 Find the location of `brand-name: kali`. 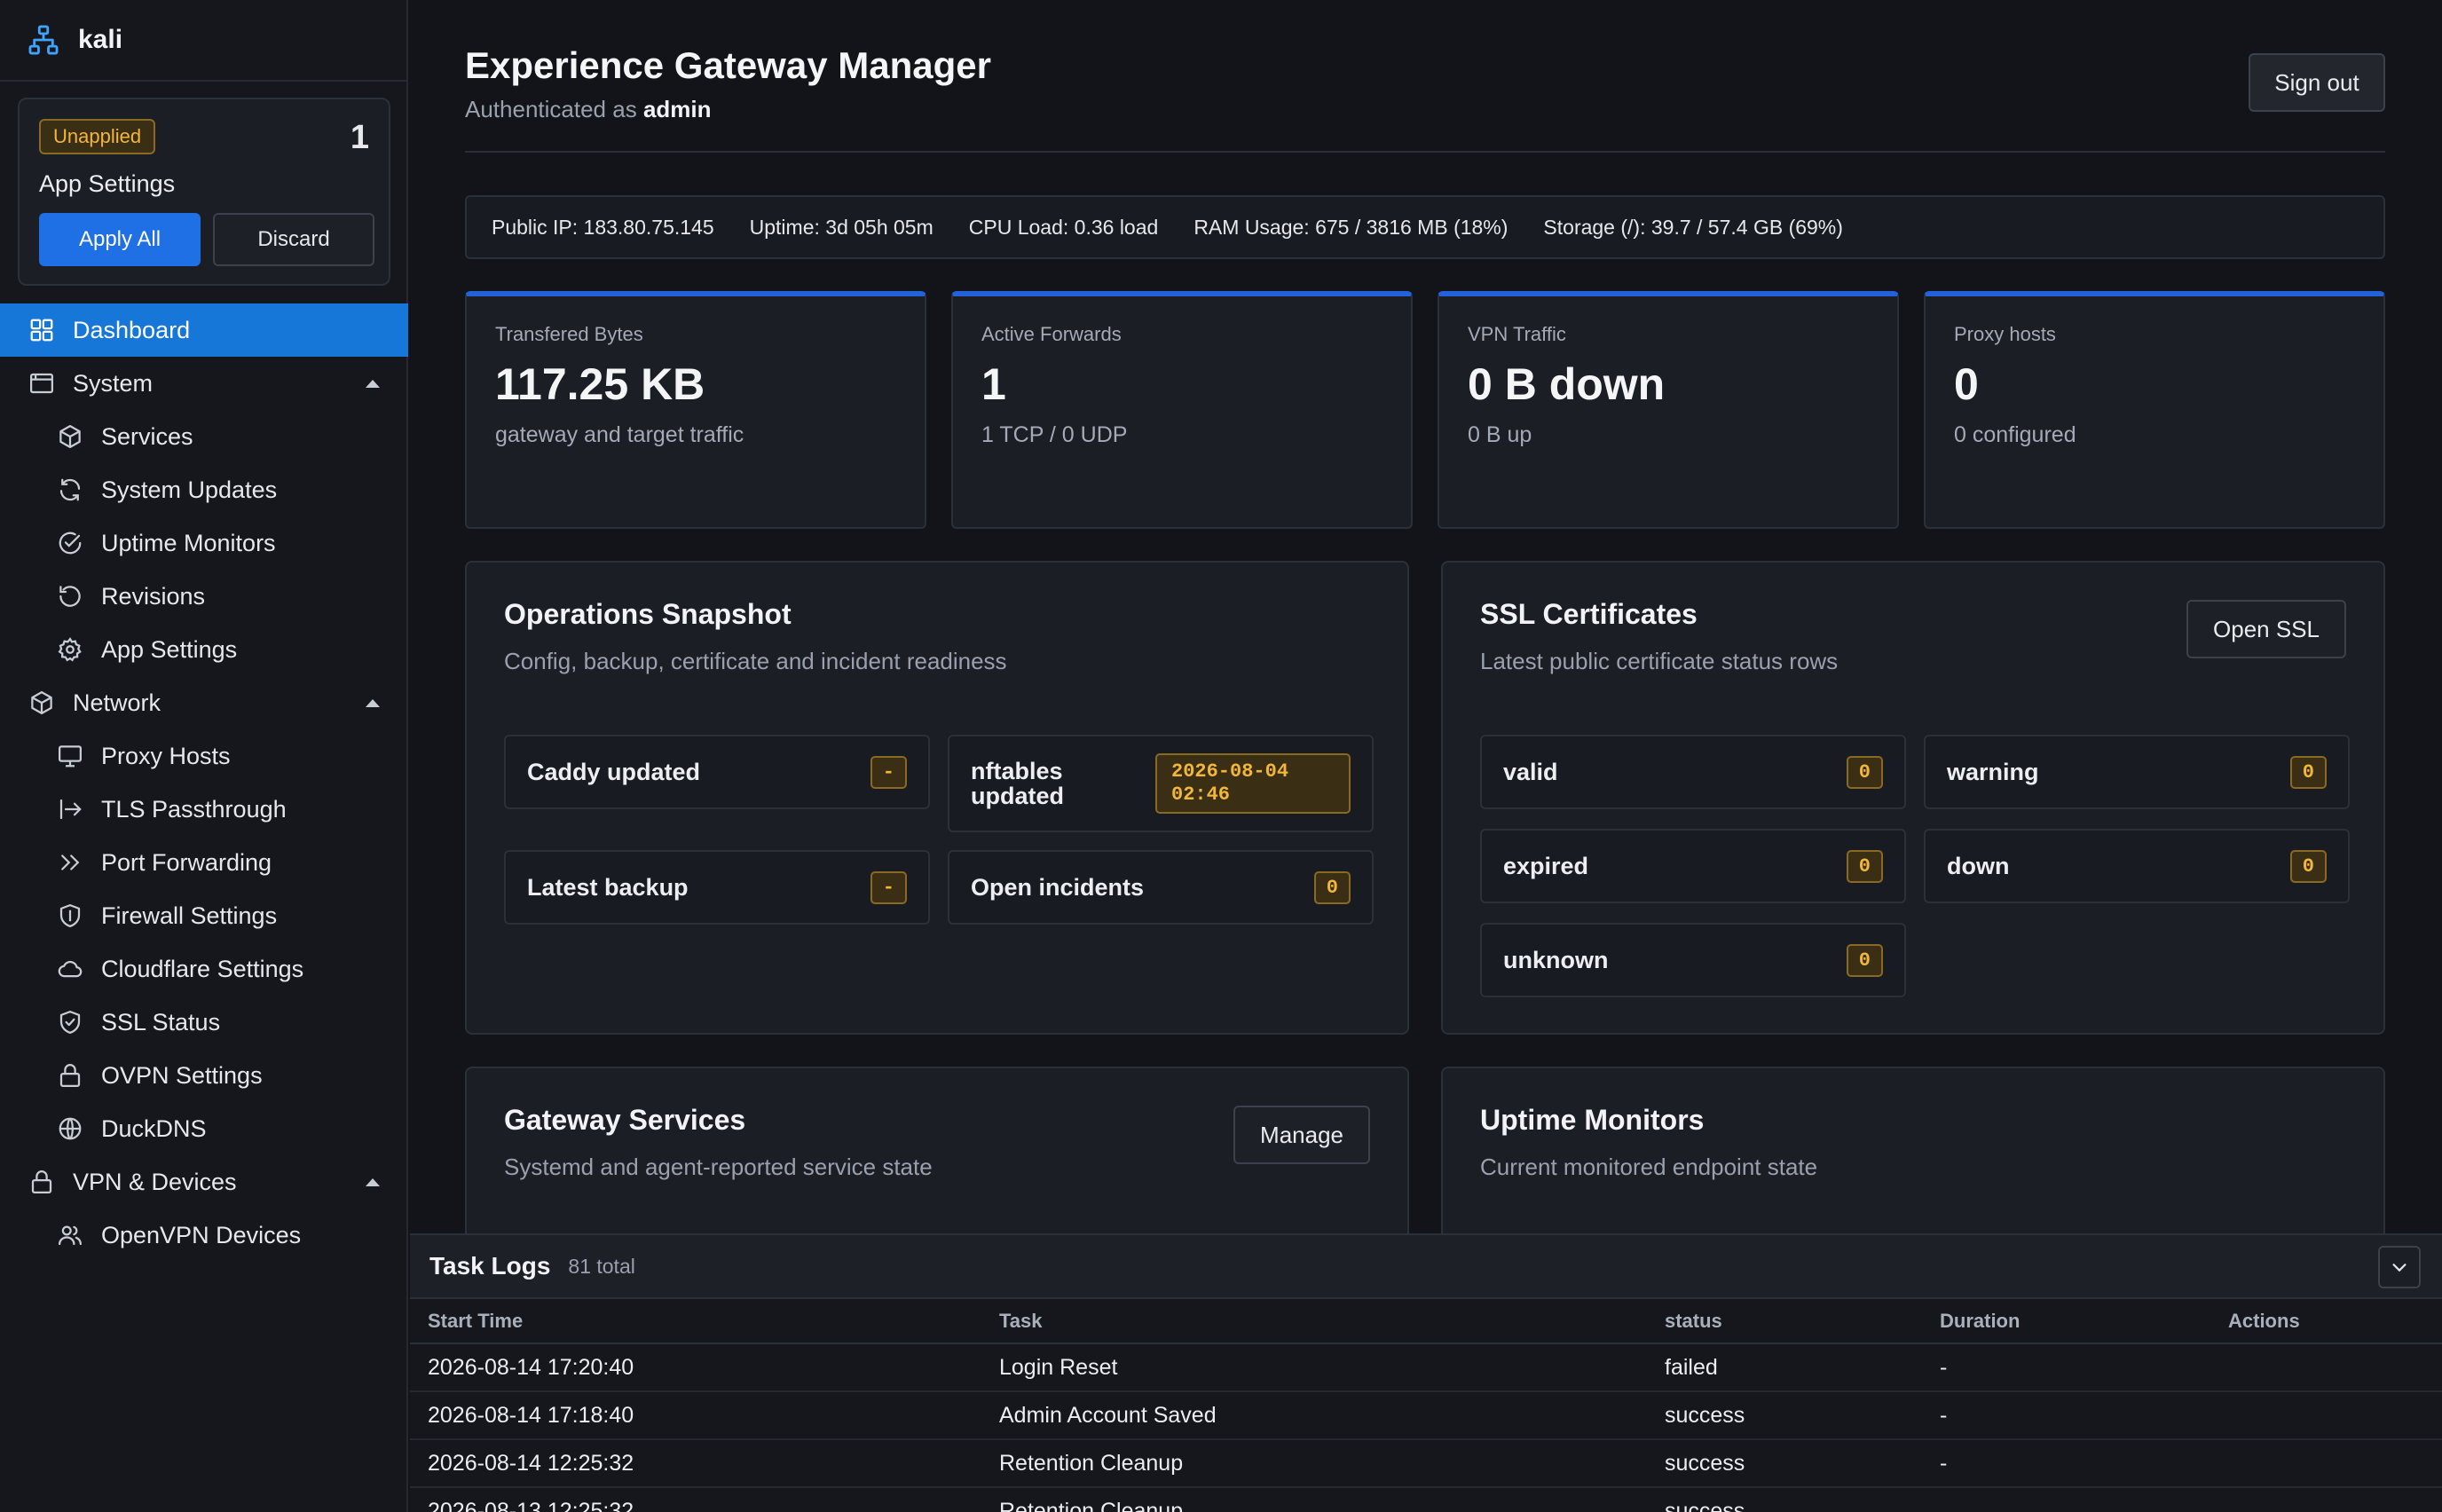

brand-name: kali is located at coordinates (100, 39).